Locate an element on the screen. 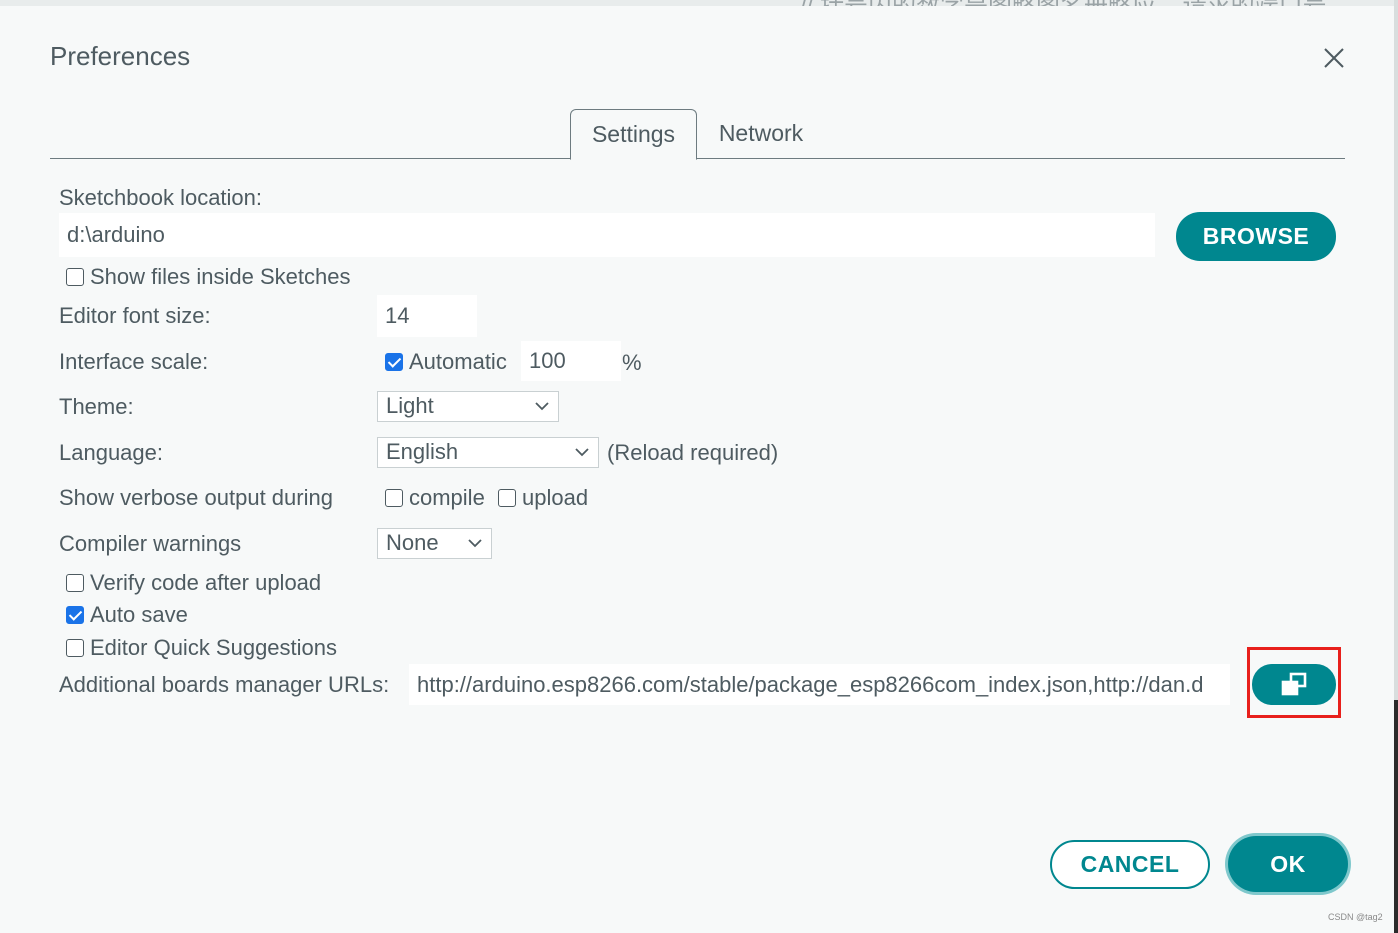  font-size-label: Editor font size: is located at coordinates (135, 315).